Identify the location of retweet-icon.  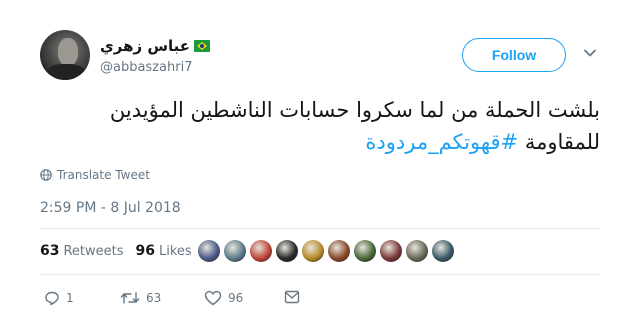
(130, 298).